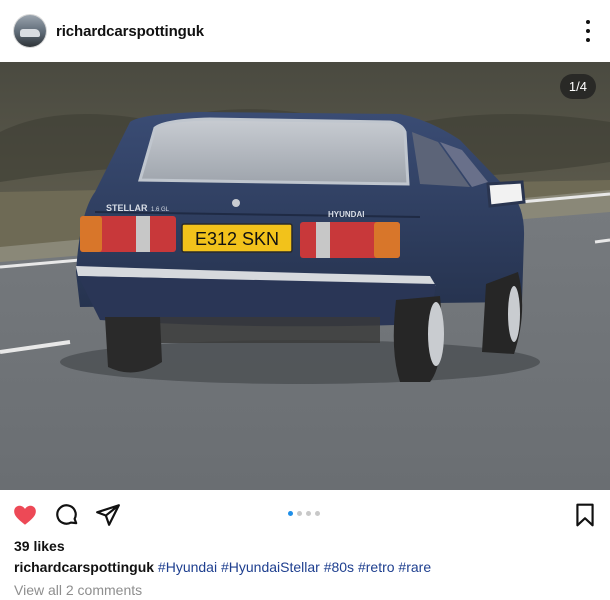  I want to click on more-options-icon, so click(588, 31).